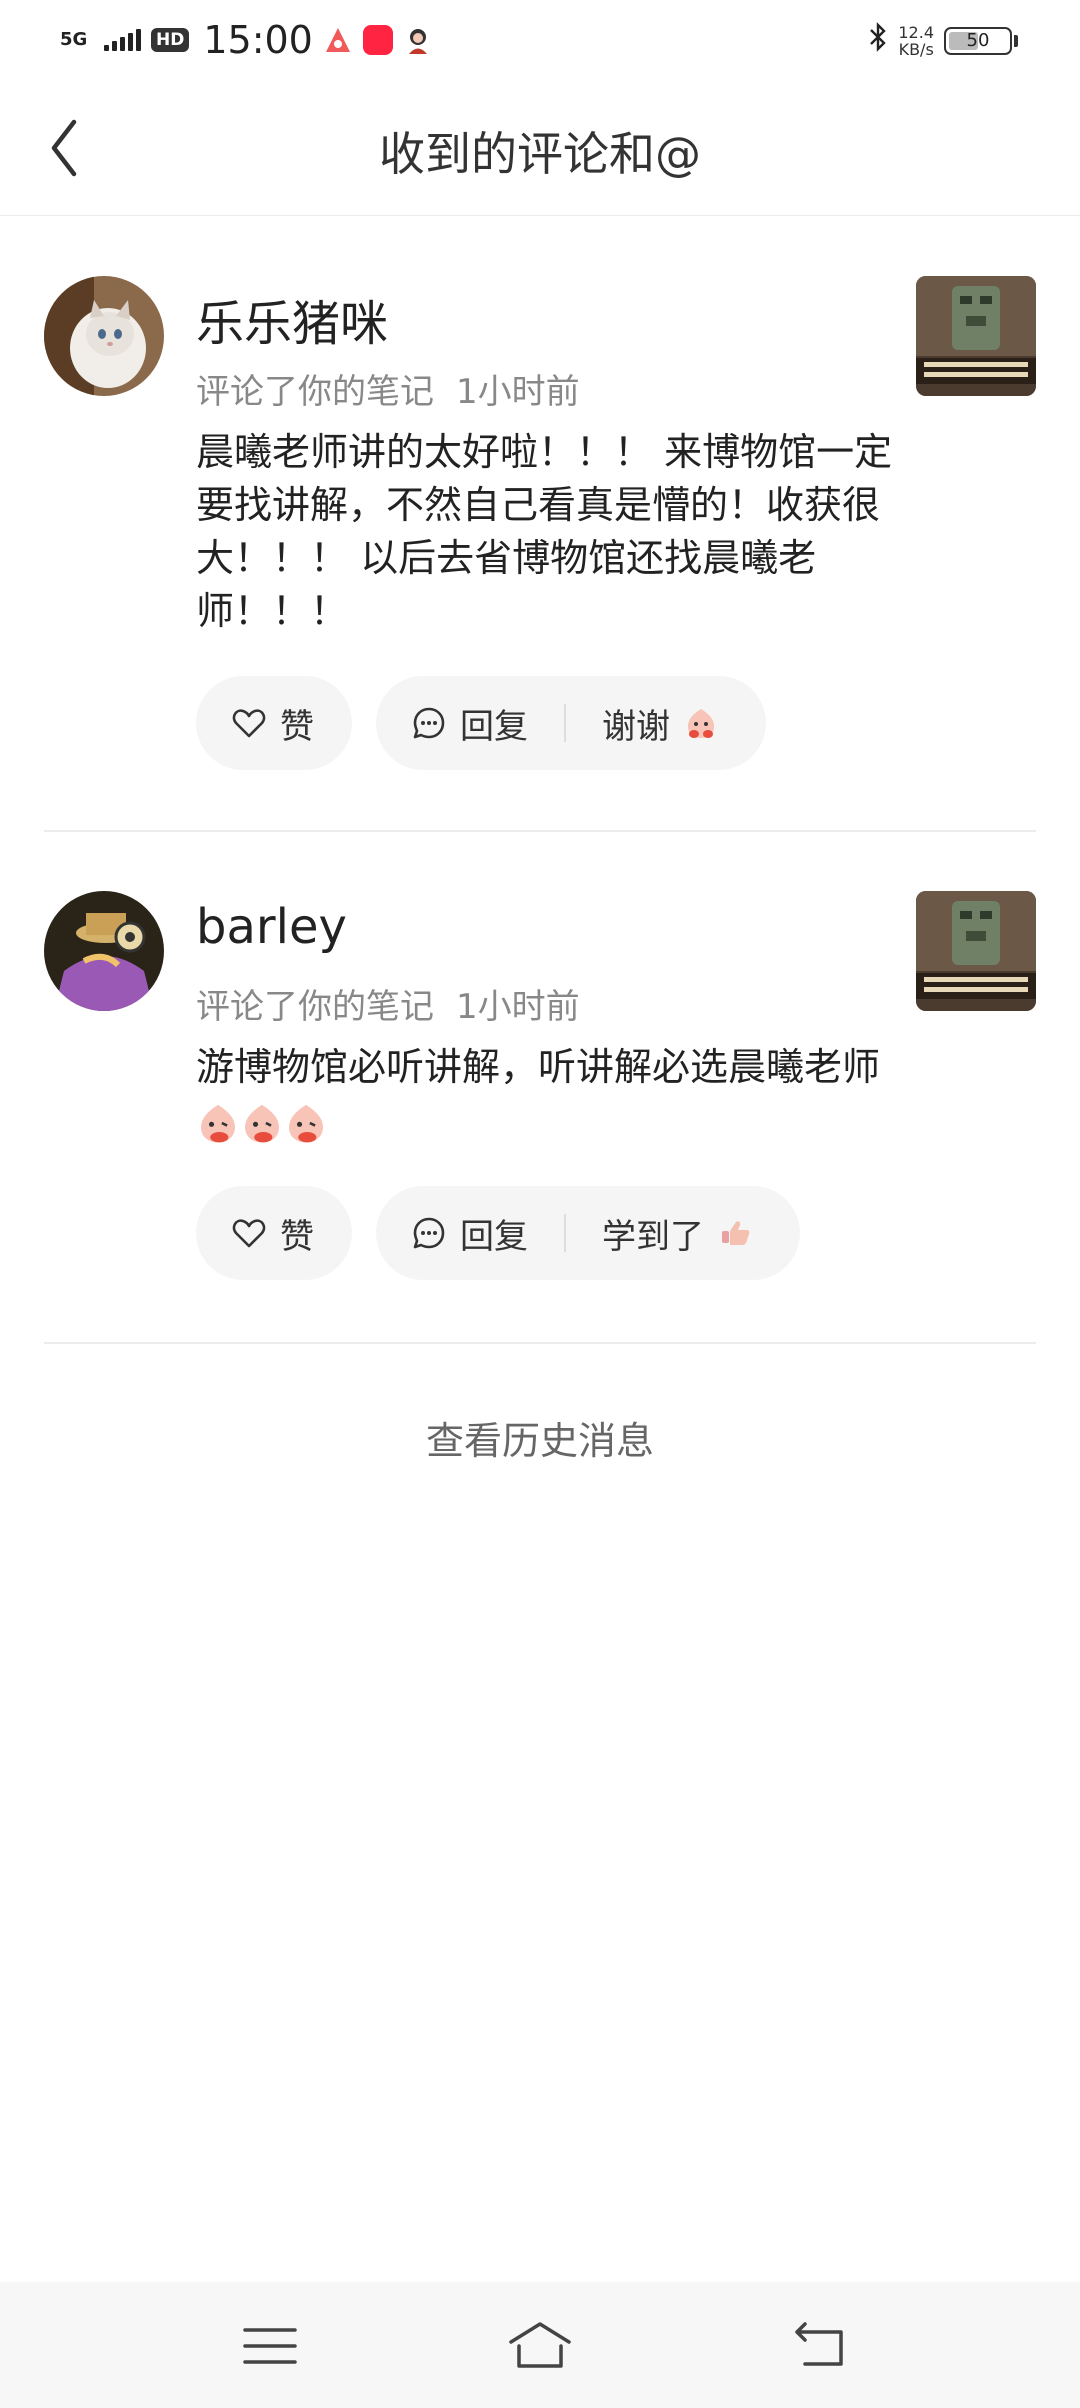 This screenshot has width=1080, height=2408. Describe the element at coordinates (540, 154) in the screenshot. I see `page-title: 收到的评论和@` at that location.